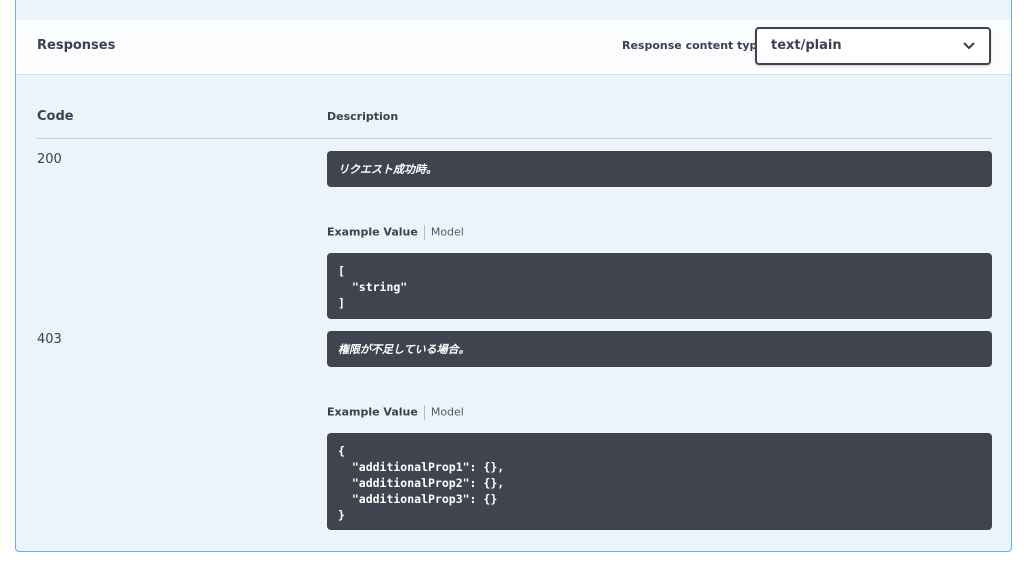 This screenshot has height=565, width=1024. I want to click on response-description-text: リクエスト成功時。, so click(387, 169).